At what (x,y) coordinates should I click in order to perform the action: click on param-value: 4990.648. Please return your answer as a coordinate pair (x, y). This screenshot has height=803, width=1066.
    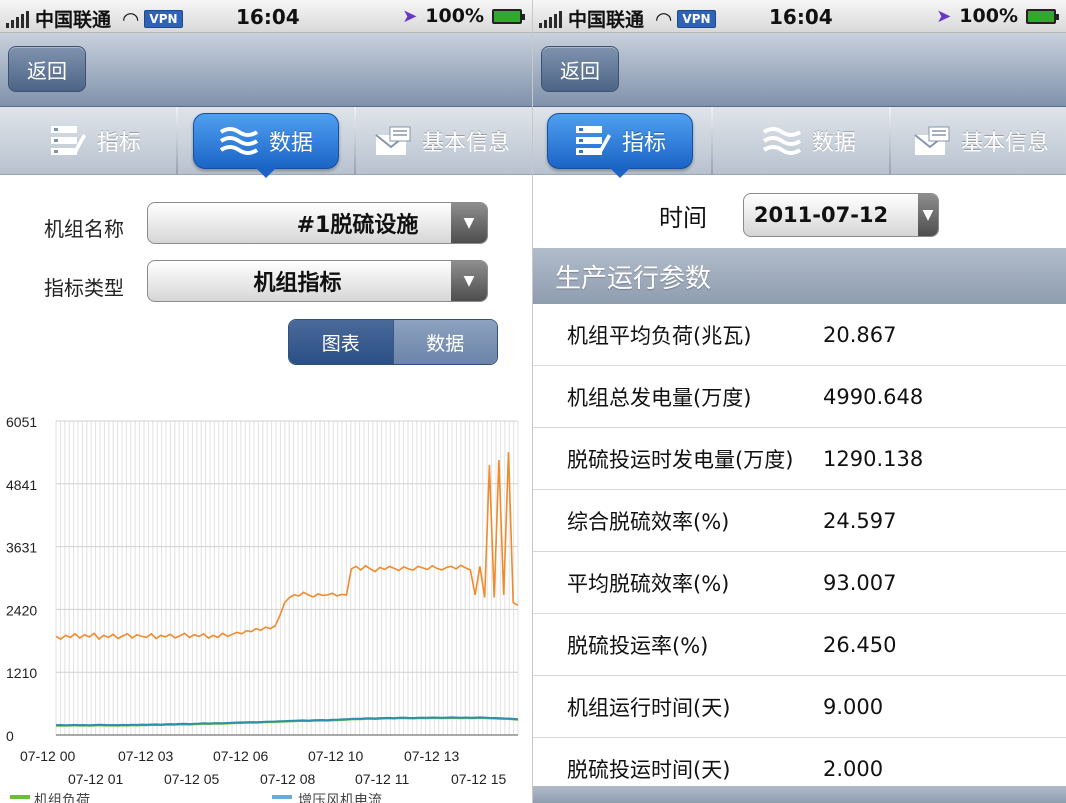
    Looking at the image, I should click on (873, 396).